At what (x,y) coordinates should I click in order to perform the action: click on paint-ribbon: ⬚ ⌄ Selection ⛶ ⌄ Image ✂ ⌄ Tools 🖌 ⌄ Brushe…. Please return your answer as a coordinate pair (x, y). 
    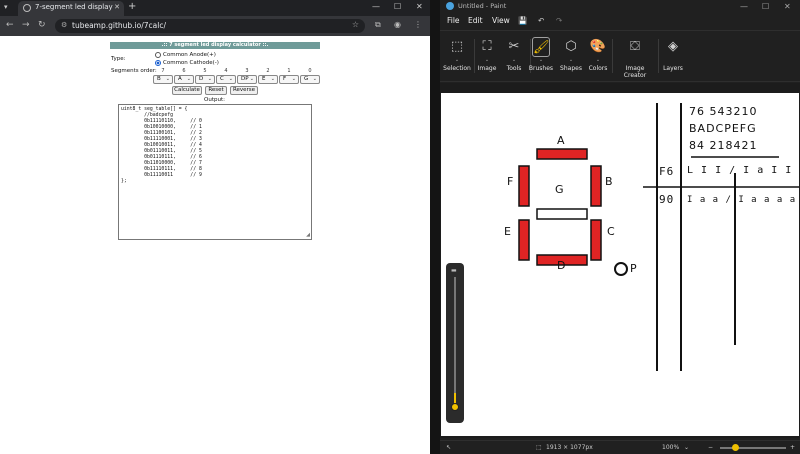
    Looking at the image, I should click on (620, 56).